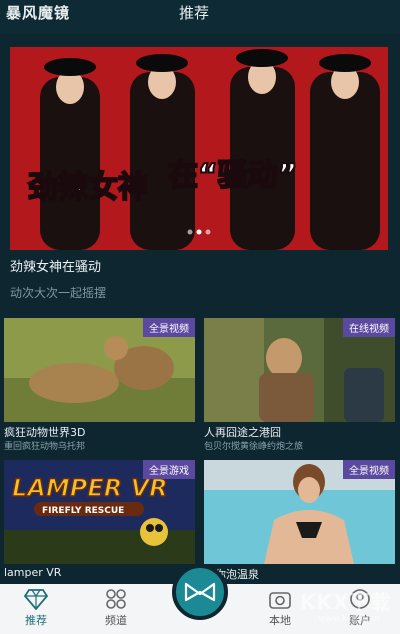 This screenshot has width=400, height=634. Describe the element at coordinates (58, 293) in the screenshot. I see `banner-subcaption: 动次大次一起摇摆` at that location.